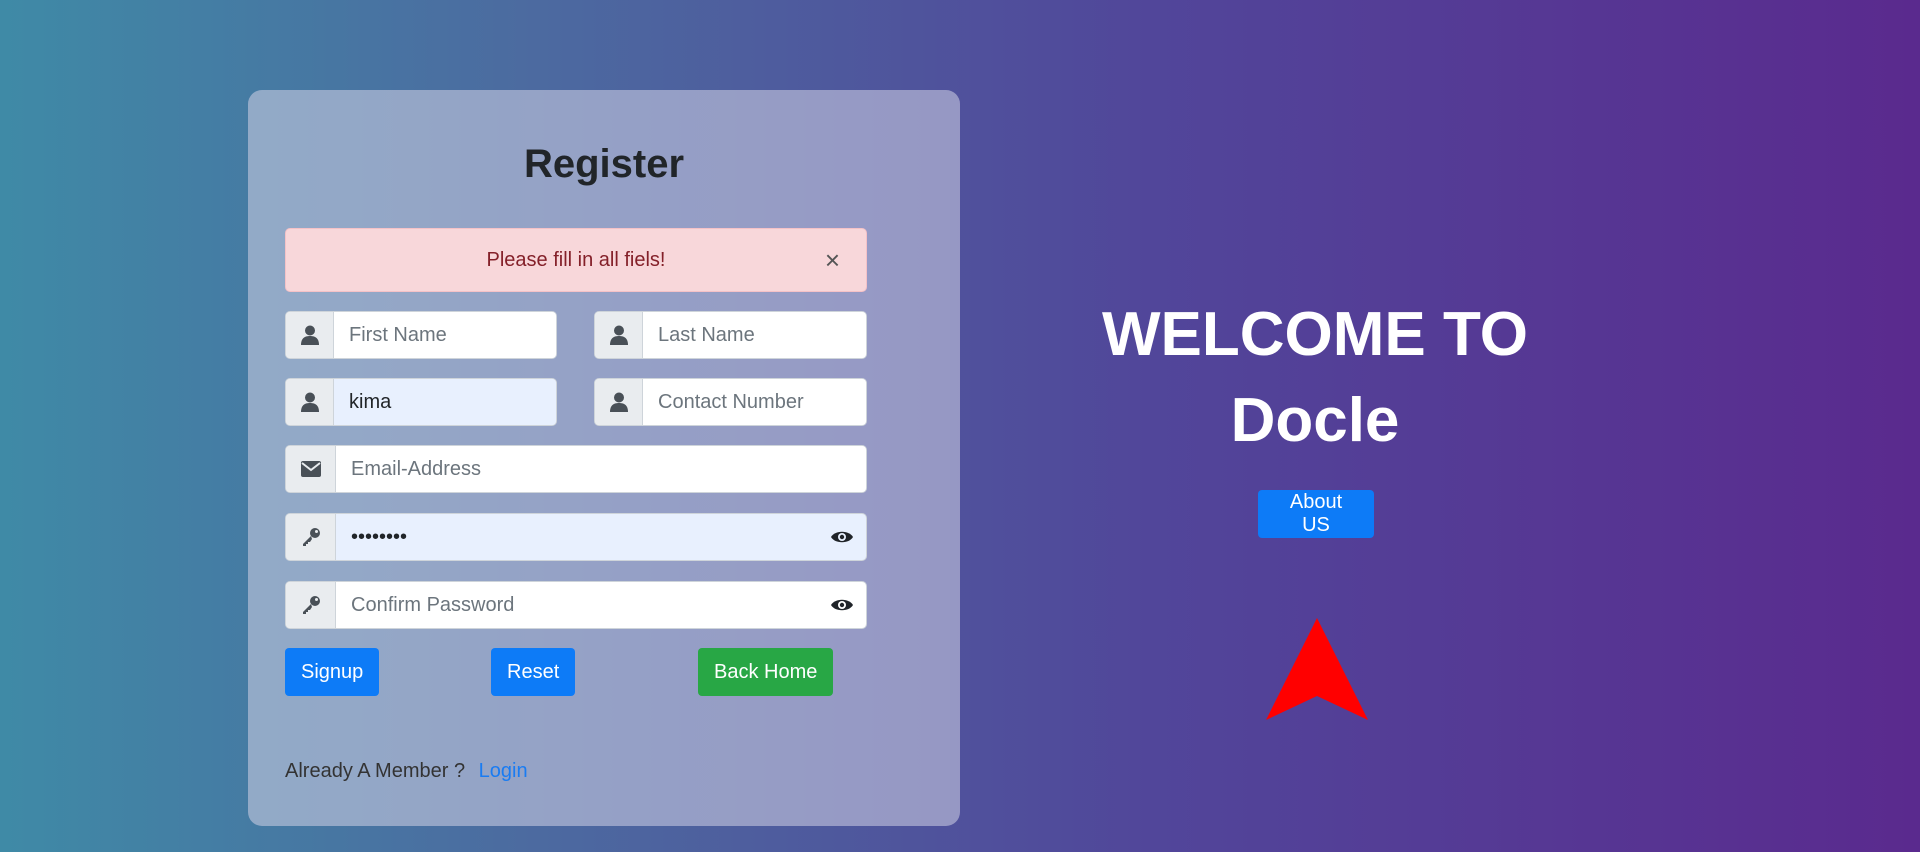 The image size is (1920, 852). I want to click on show-confirm-password-eye-icon, so click(842, 605).